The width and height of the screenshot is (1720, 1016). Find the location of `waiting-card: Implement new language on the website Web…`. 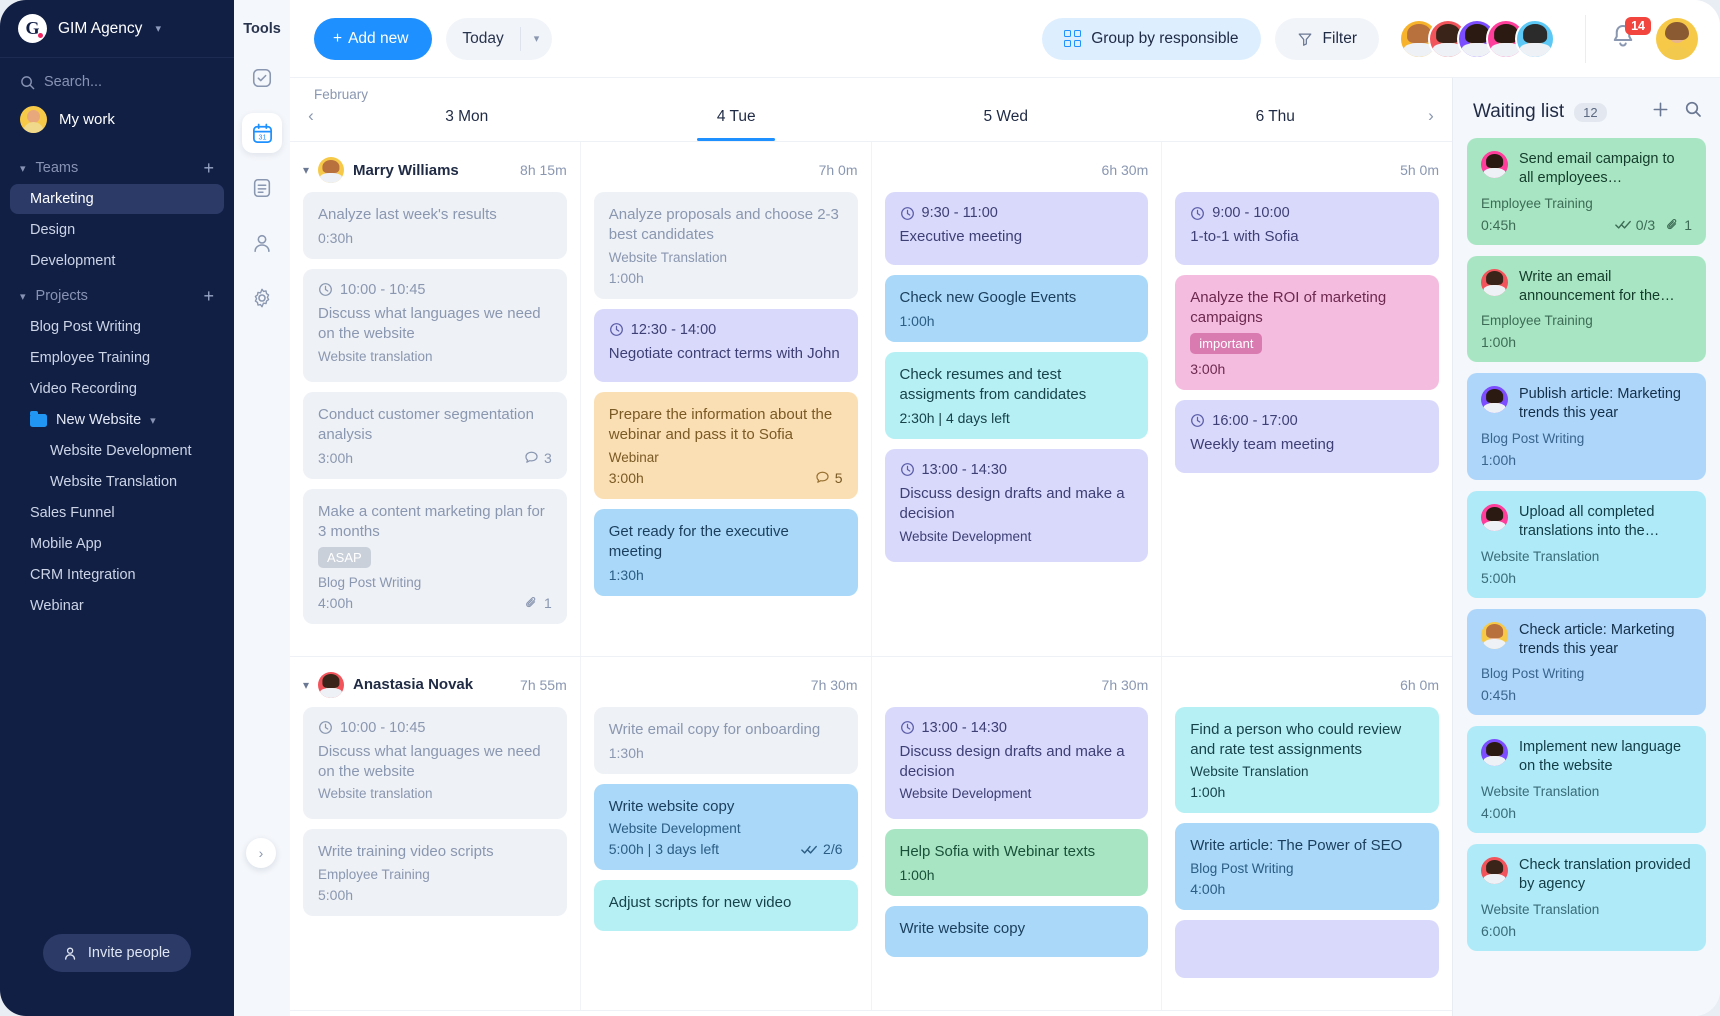

waiting-card: Implement new language on the website Web… is located at coordinates (1586, 780).